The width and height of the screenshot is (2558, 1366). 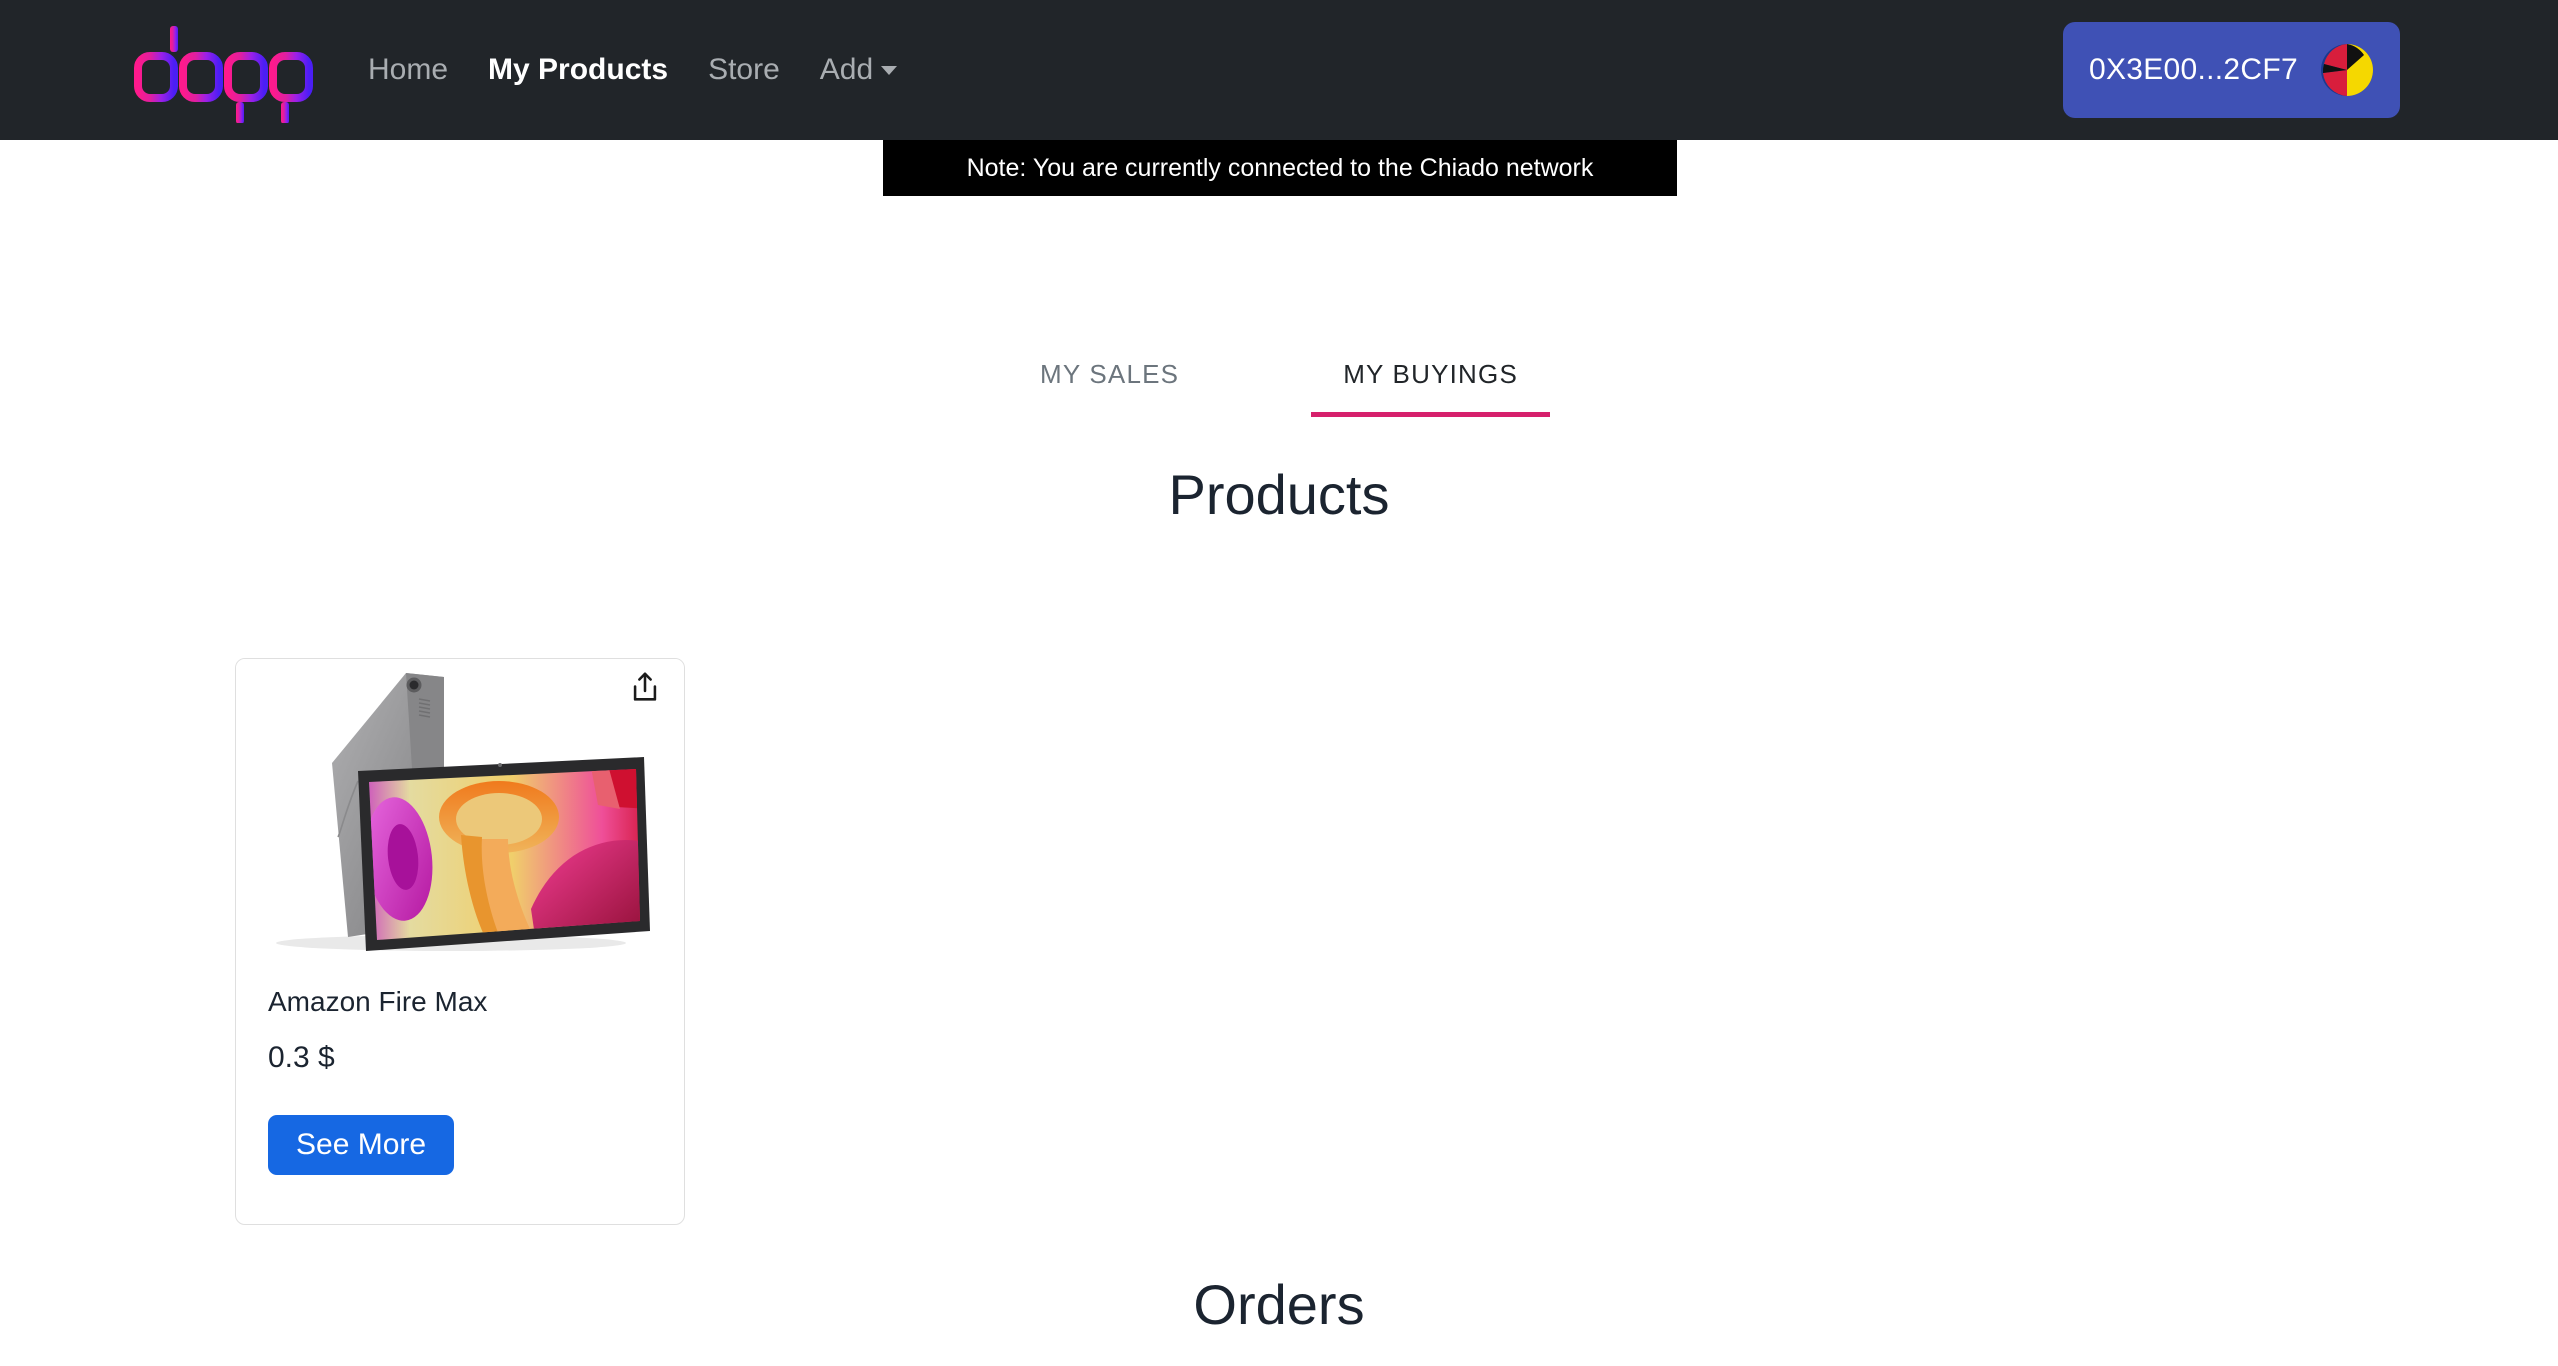 I want to click on chevron-down-icon, so click(x=889, y=70).